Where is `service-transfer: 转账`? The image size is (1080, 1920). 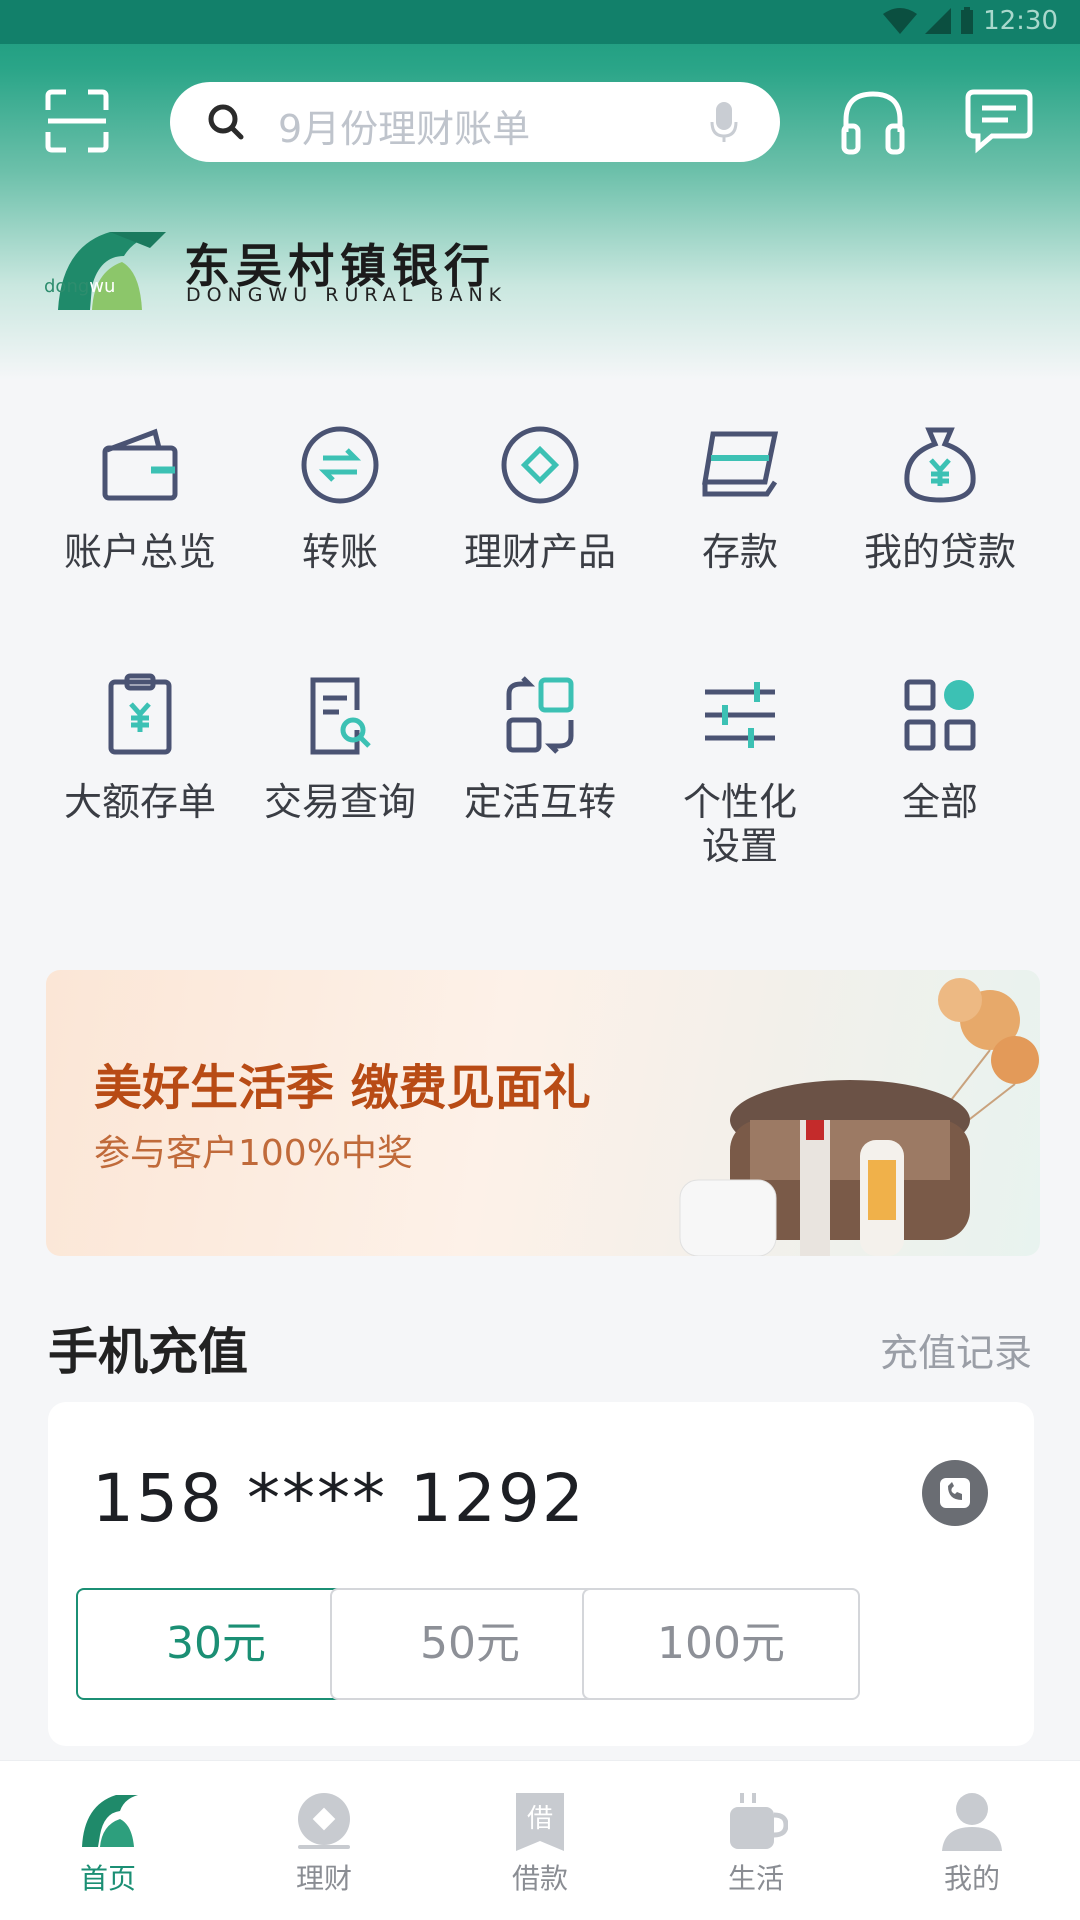
service-transfer: 转账 is located at coordinates (340, 497).